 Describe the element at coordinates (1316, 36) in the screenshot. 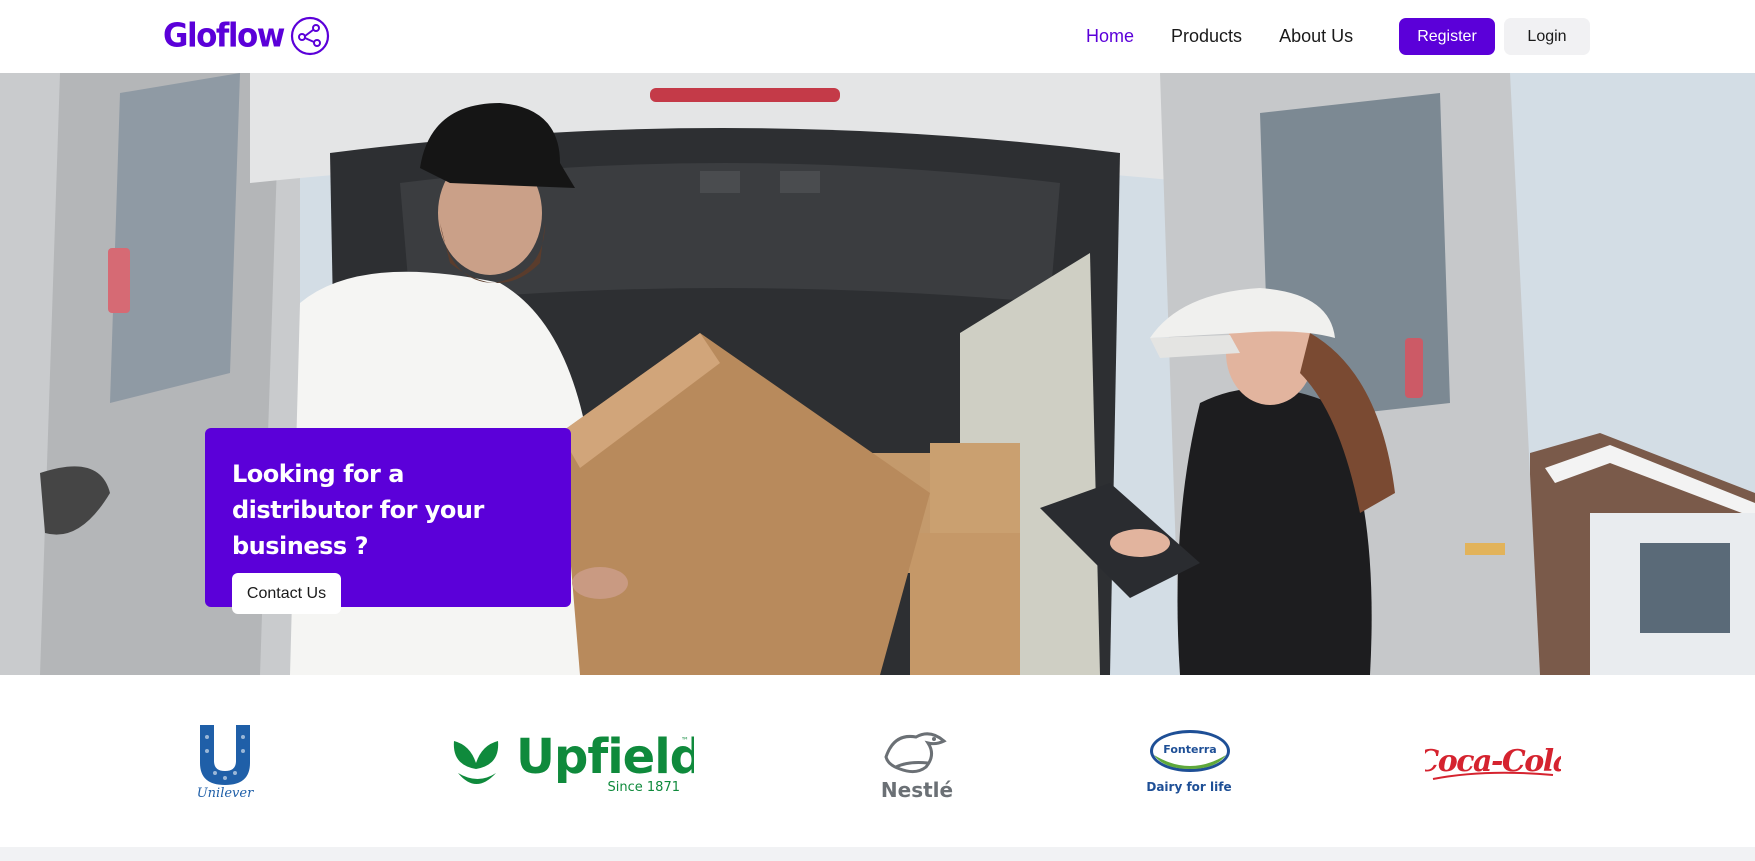

I see `nav-link-about-us: About Us` at that location.